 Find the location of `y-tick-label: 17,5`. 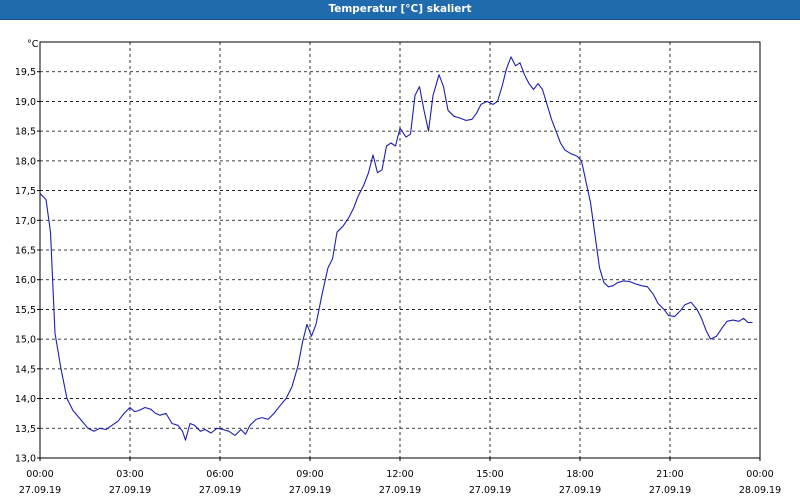

y-tick-label: 17,5 is located at coordinates (25, 191).